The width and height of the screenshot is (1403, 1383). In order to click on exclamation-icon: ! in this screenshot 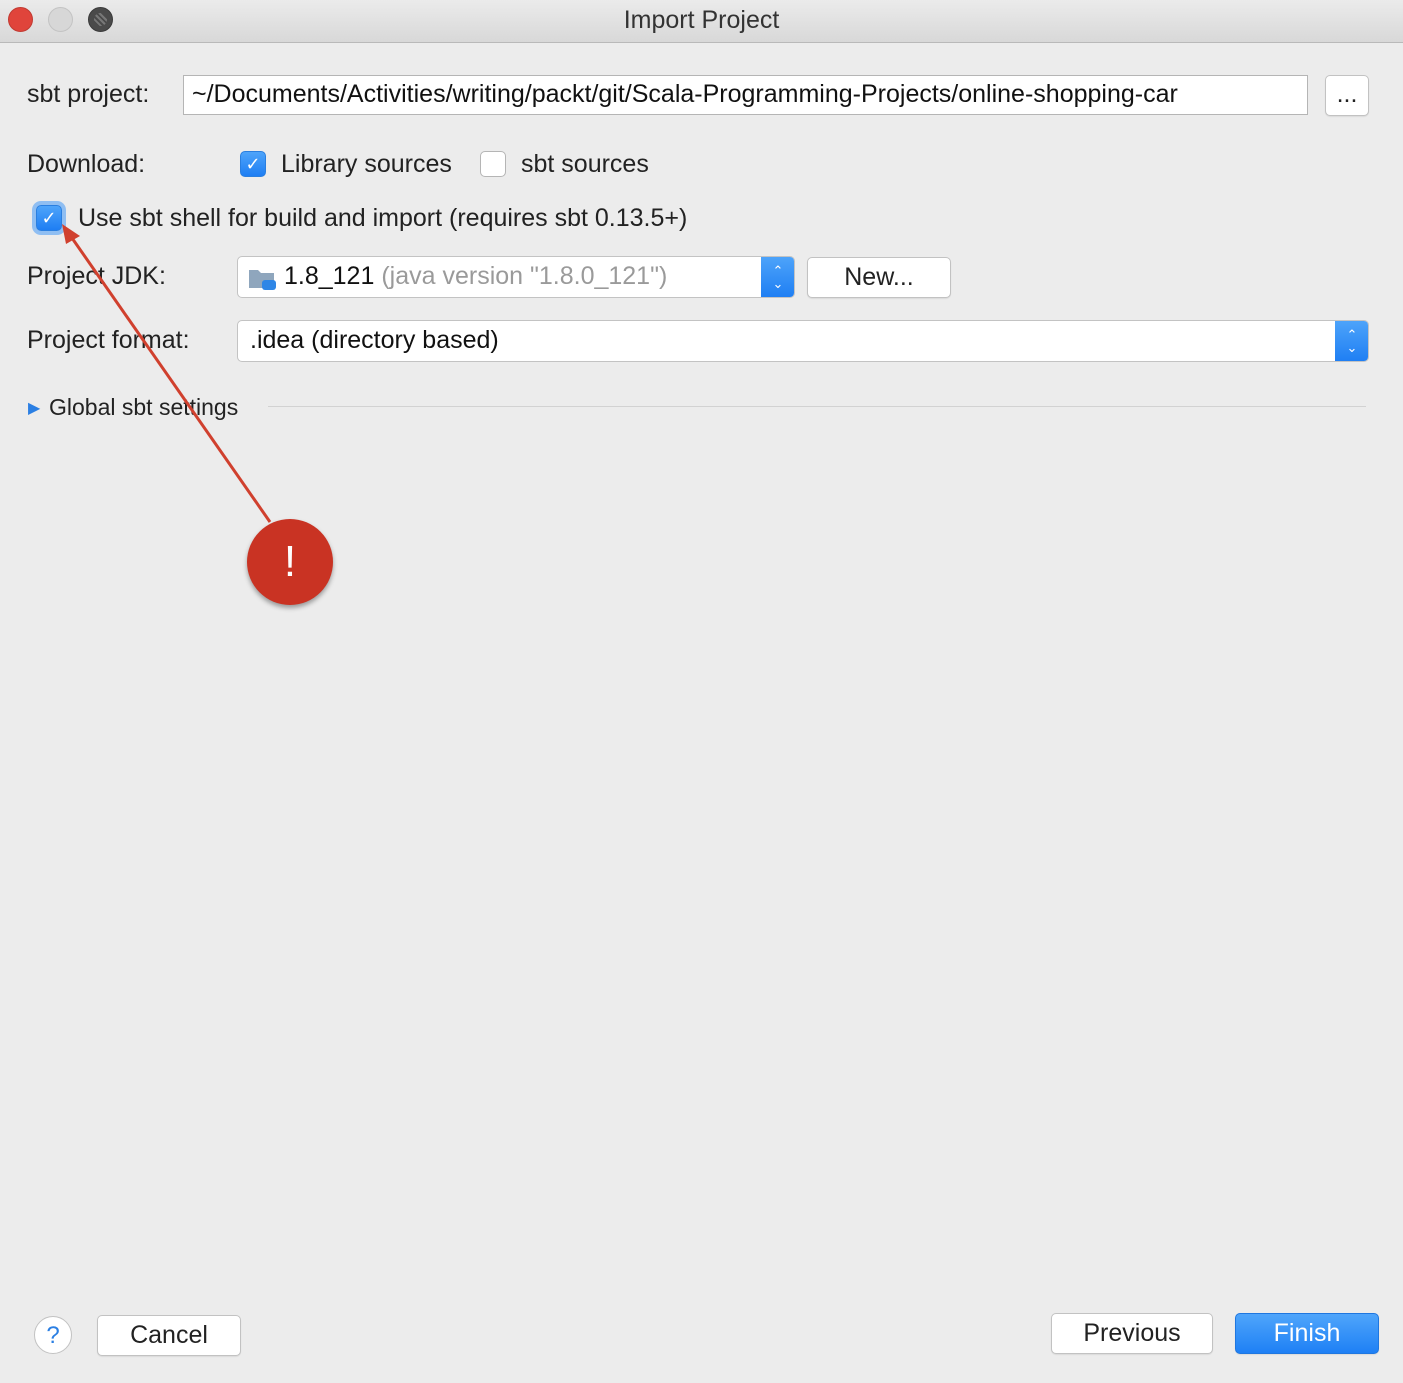, I will do `click(290, 561)`.